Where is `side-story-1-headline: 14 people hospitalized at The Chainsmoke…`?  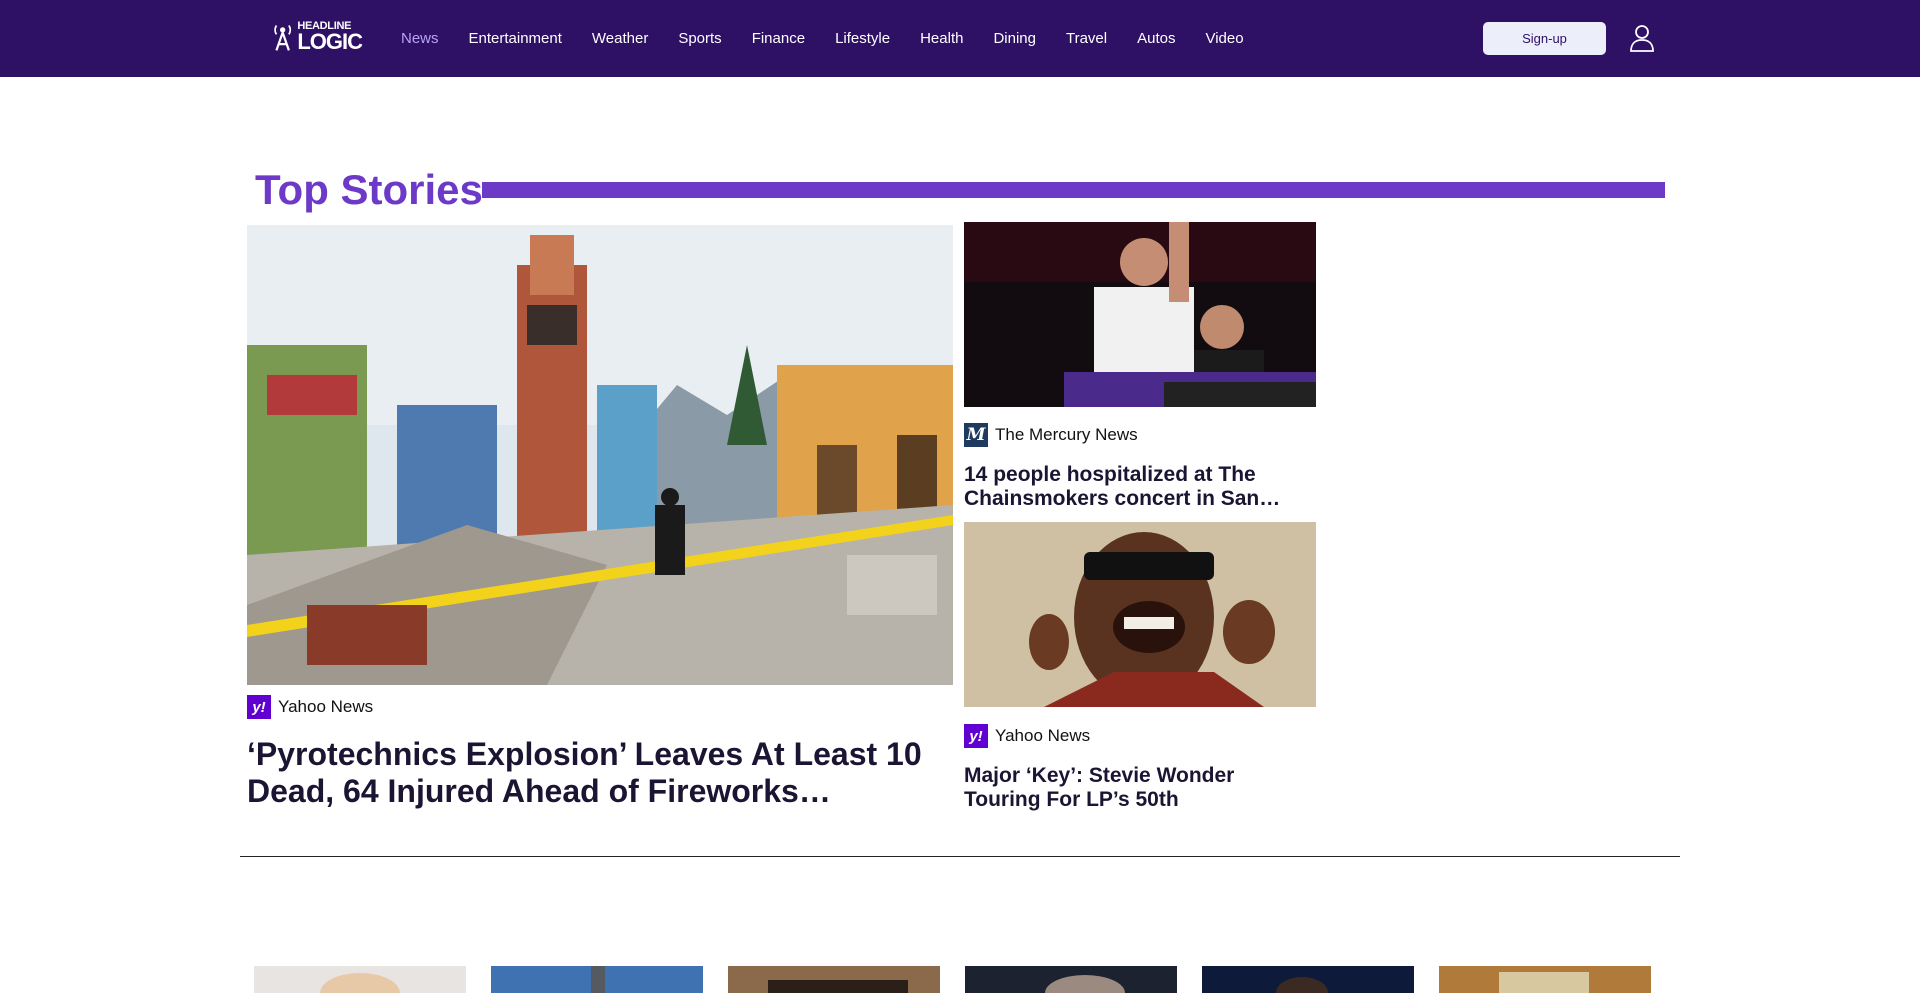
side-story-1-headline: 14 people hospitalized at The Chainsmoke… is located at coordinates (1140, 487).